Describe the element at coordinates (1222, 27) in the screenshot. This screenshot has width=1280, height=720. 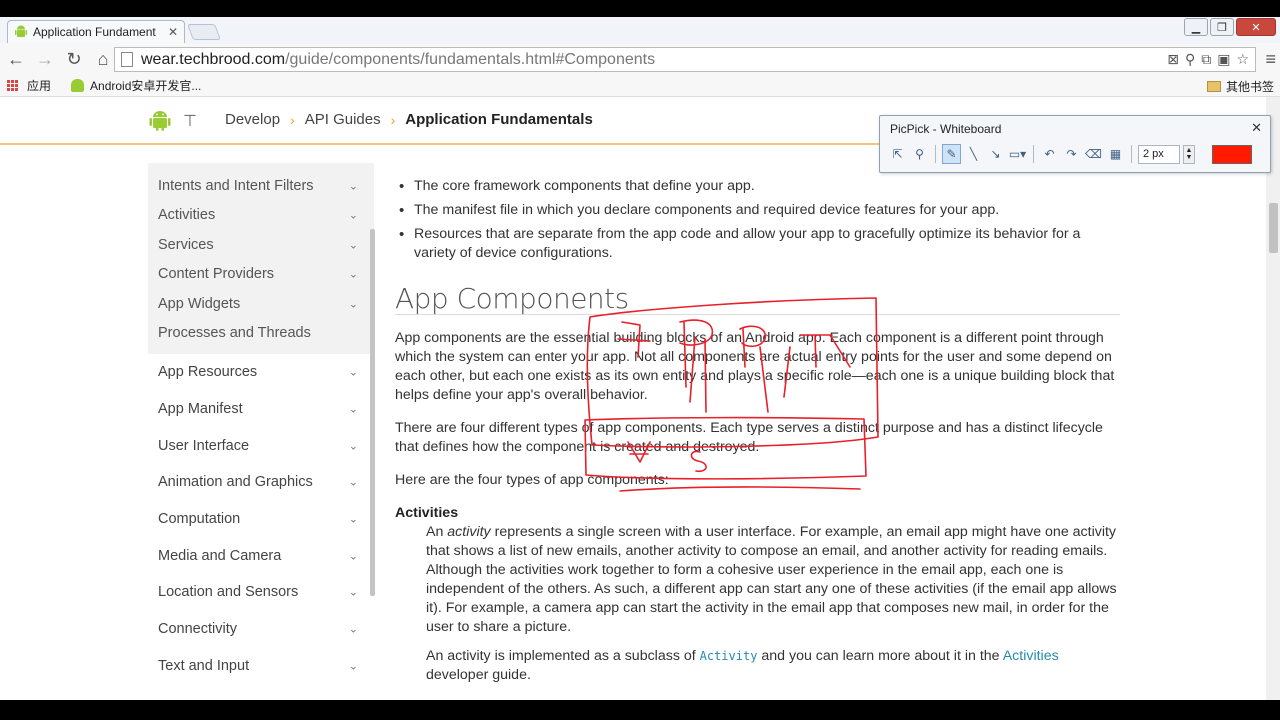
I see `maximize-button: ❐` at that location.